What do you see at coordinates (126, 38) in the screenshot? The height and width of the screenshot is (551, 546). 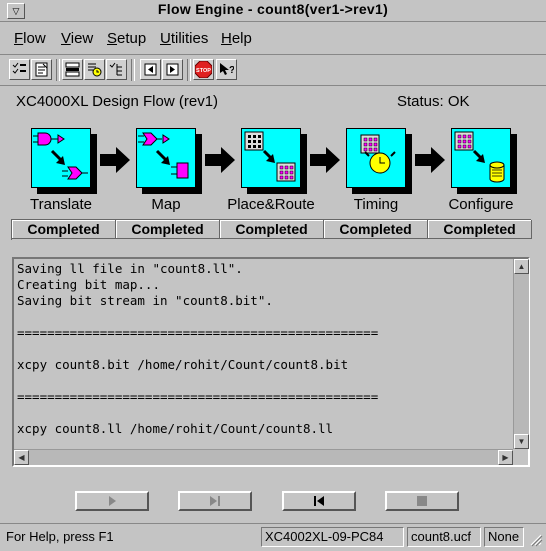 I see `menu-setup: Setup` at bounding box center [126, 38].